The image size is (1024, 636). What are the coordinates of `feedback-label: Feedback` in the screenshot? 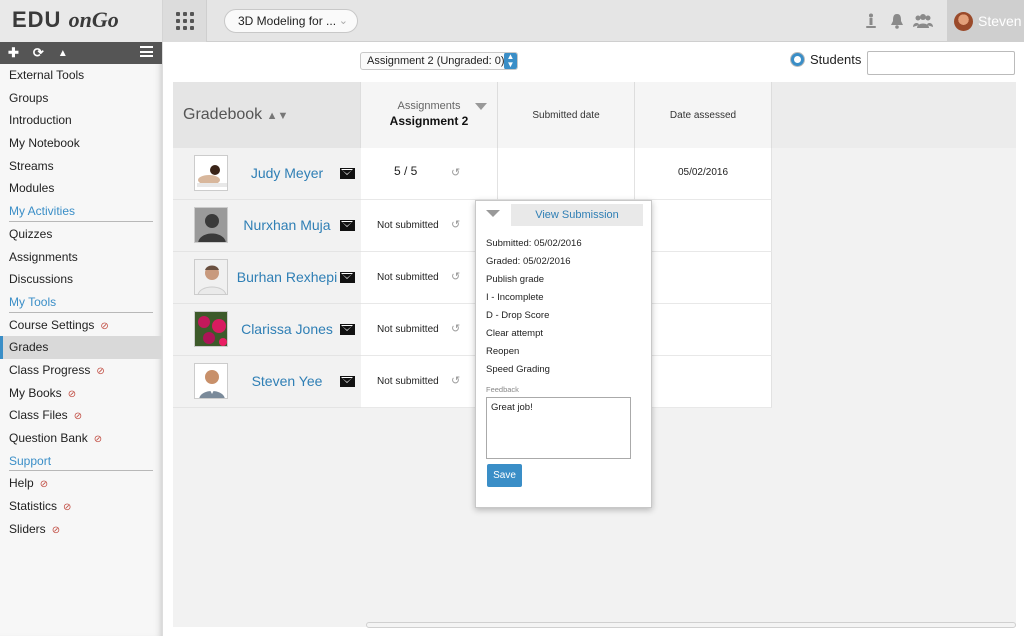 It's located at (502, 389).